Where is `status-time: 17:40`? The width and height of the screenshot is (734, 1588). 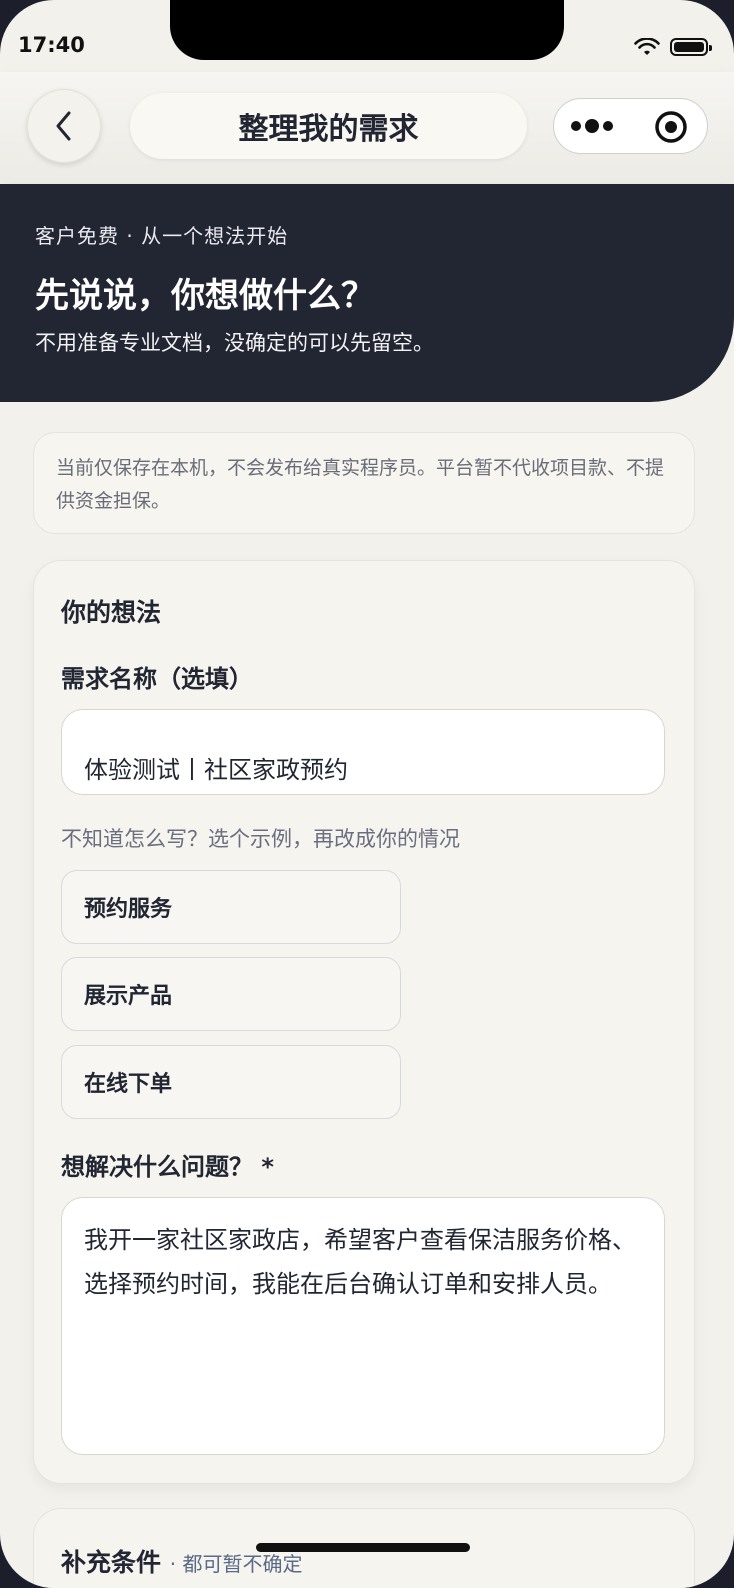
status-time: 17:40 is located at coordinates (51, 45).